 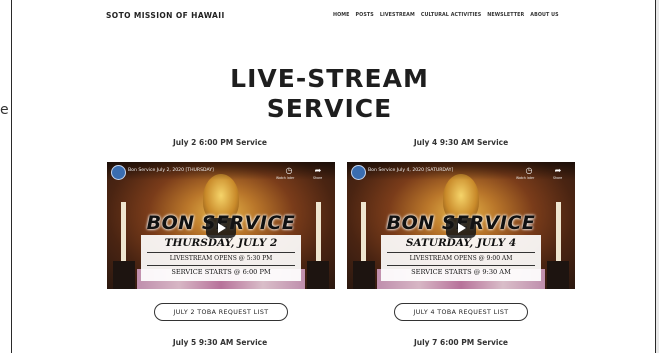 I want to click on july-2-toba-request-button: JULY 2 TOBA REQUEST LIST, so click(x=221, y=312).